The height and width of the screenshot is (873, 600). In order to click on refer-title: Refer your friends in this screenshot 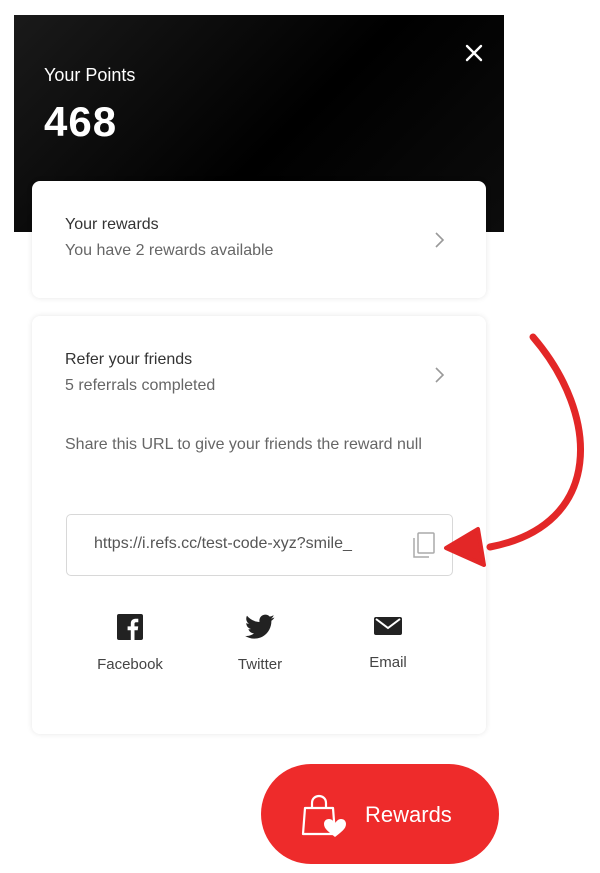, I will do `click(129, 359)`.